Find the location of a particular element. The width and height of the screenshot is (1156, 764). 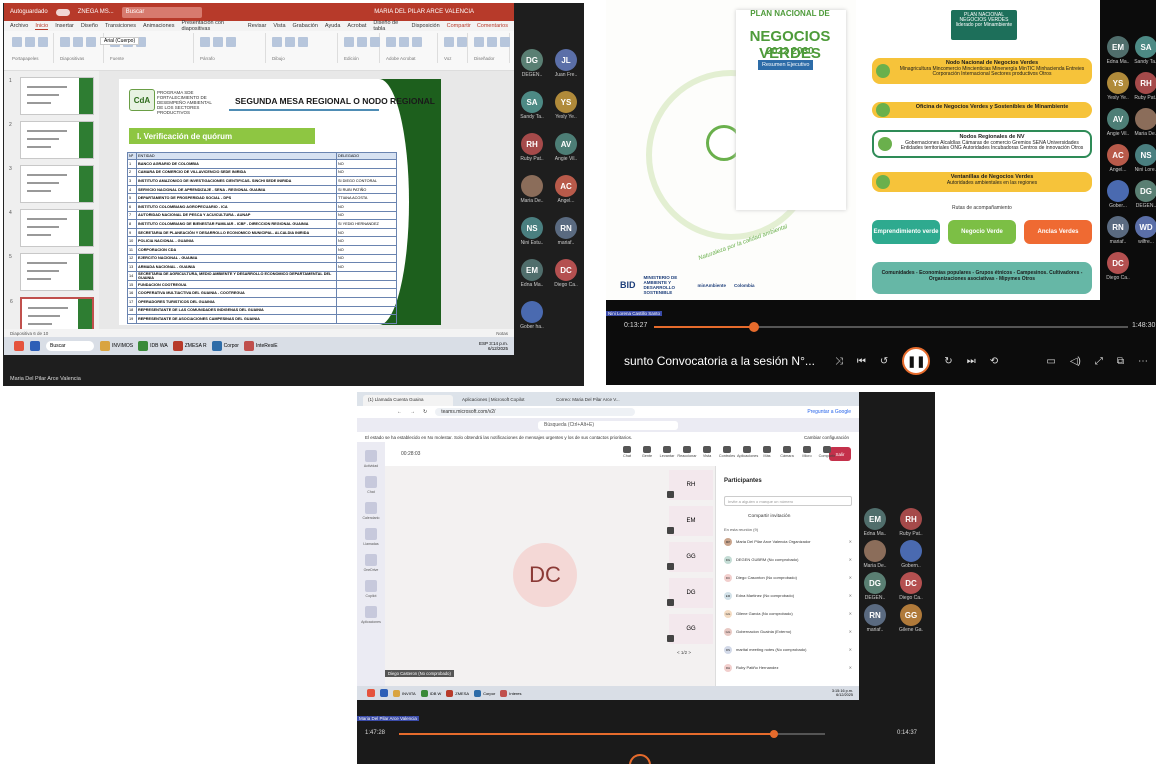

participant-tile: YS Yesly Ye.. is located at coordinates (566, 105).